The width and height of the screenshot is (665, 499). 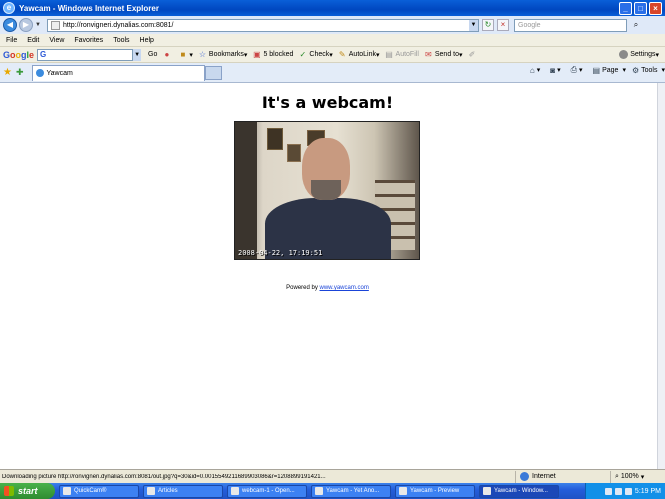 I want to click on tools-menu-button: Tools, so click(x=649, y=70).